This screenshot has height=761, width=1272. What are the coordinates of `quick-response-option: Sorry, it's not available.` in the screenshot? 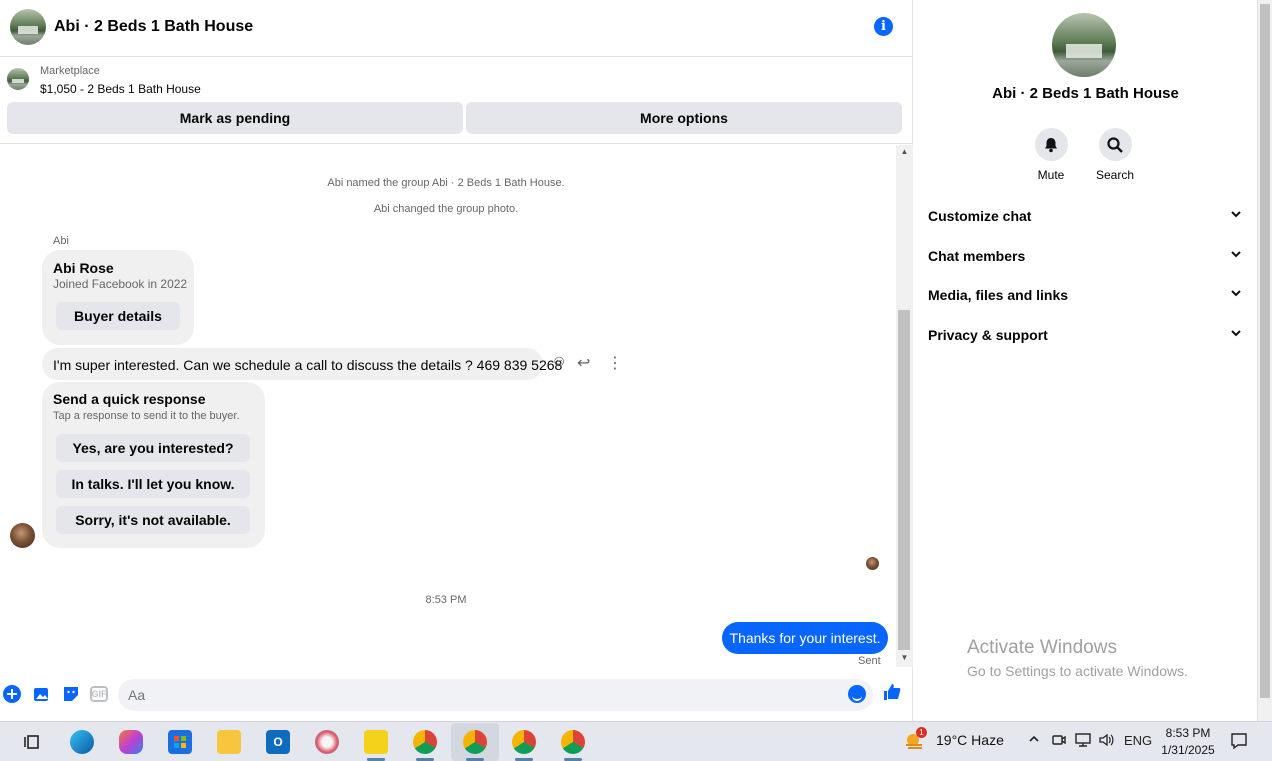 It's located at (153, 520).